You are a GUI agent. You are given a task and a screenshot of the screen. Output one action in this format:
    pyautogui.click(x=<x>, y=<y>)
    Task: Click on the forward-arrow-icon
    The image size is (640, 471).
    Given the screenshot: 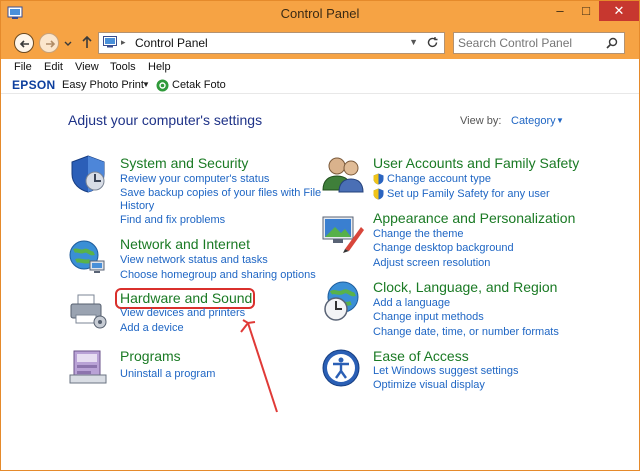 What is the action you would take?
    pyautogui.click(x=51, y=44)
    